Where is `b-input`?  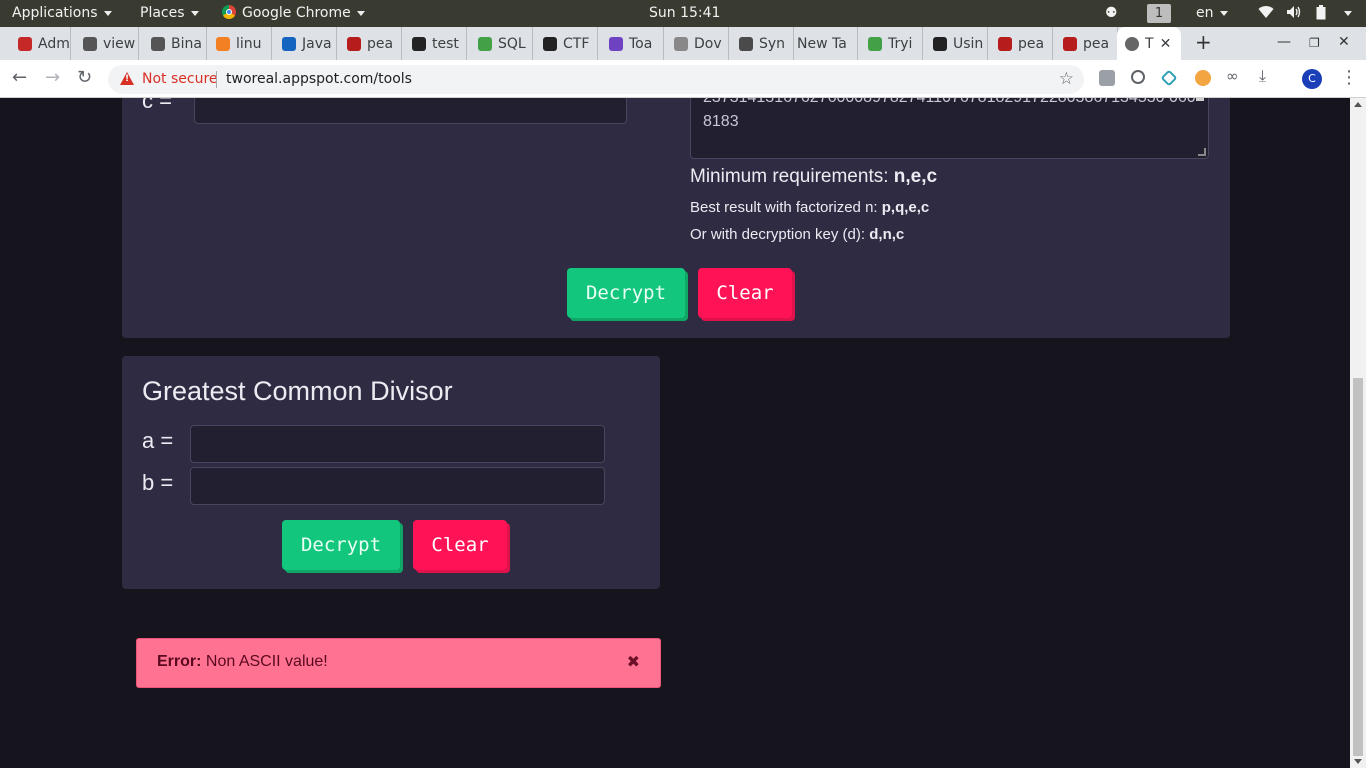
b-input is located at coordinates (397, 486).